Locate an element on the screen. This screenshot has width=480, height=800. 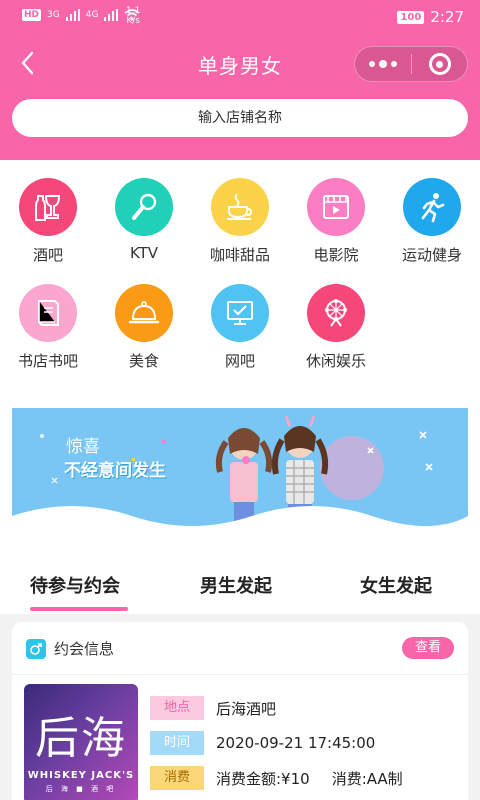
navbar: 单身男女 is located at coordinates (240, 64).